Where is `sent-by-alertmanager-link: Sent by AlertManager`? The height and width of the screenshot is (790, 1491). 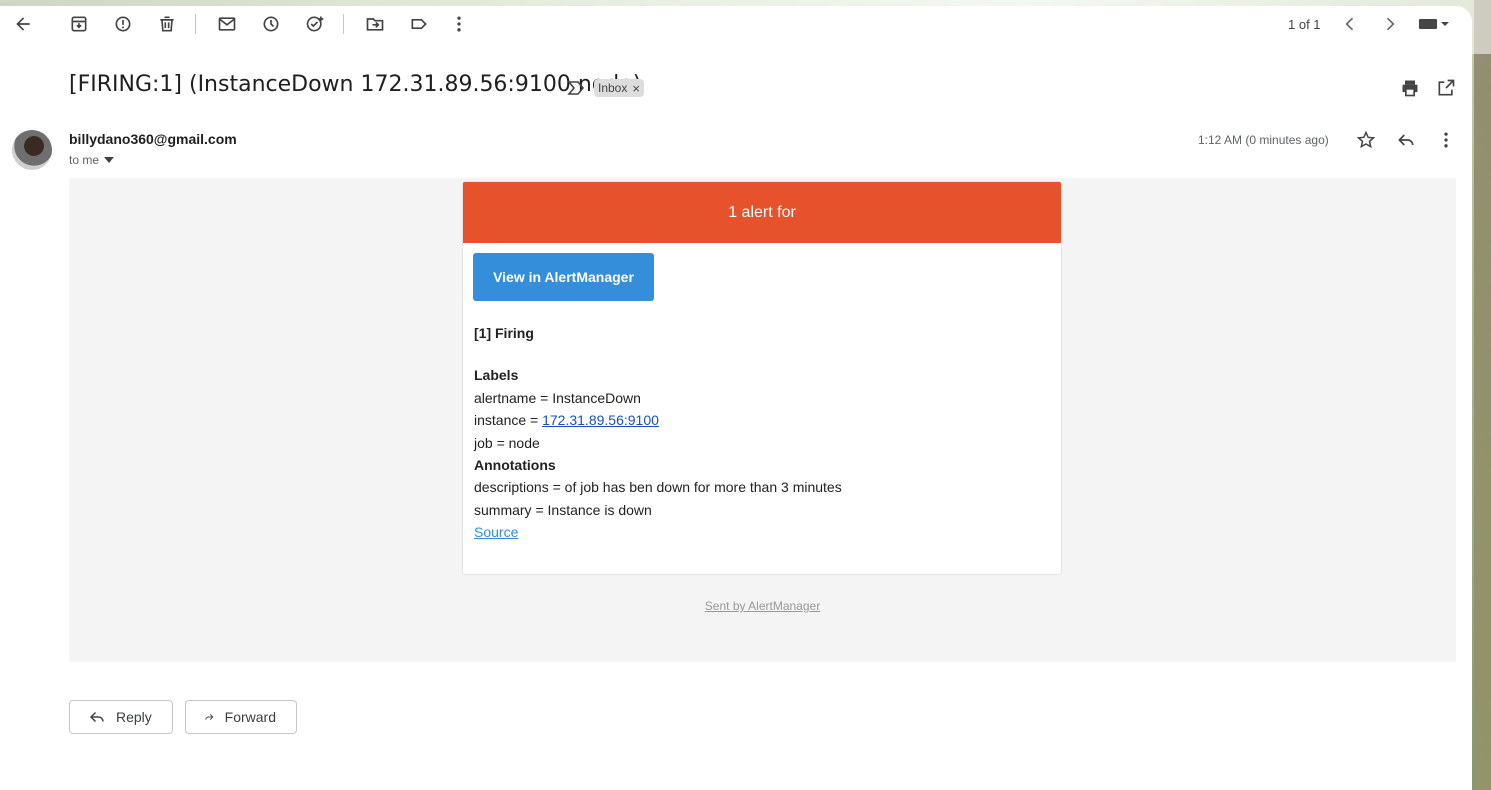 sent-by-alertmanager-link: Sent by AlertManager is located at coordinates (762, 606).